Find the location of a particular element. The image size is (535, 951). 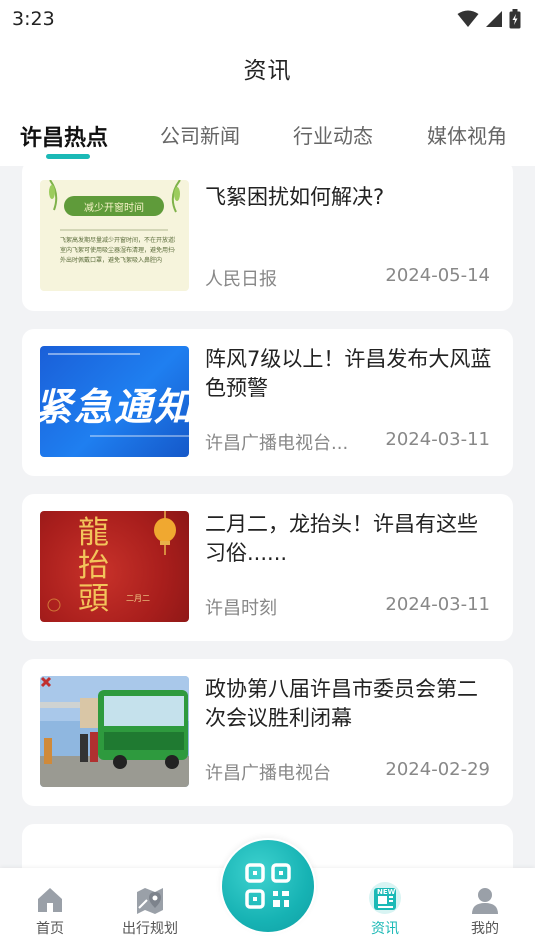

nav-news: NEW 资讯 is located at coordinates (385, 909).